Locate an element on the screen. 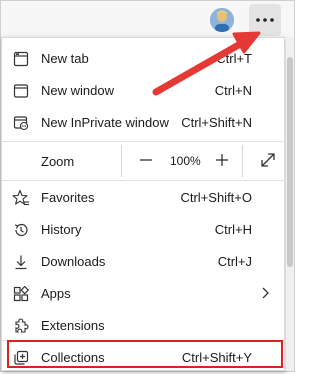 This screenshot has height=374, width=320. menu-item-new-inprivate-window: New InPrivate window Ctrl+Shift+N is located at coordinates (144, 123).